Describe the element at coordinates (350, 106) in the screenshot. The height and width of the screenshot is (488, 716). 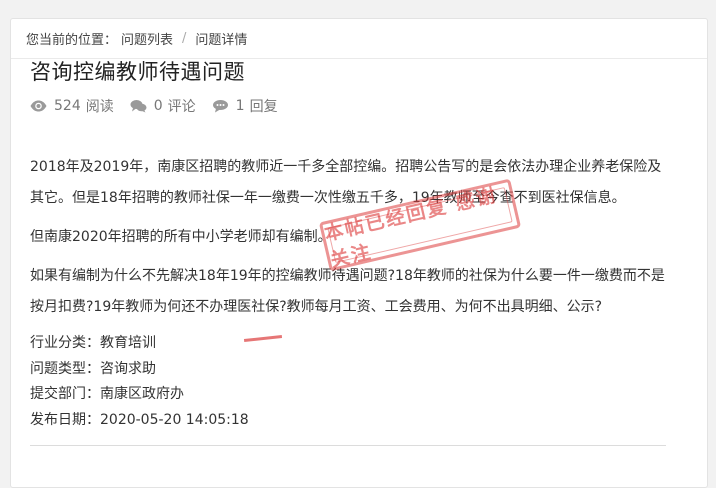
I see `question-stats: 524 阅读 0 评论 1 回复` at that location.